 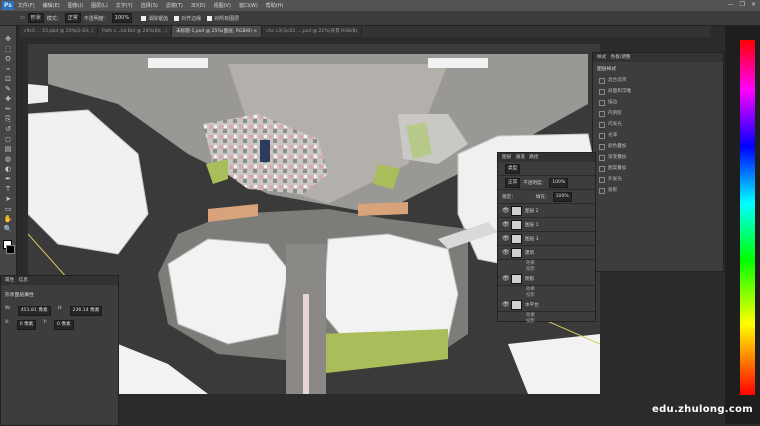 I want to click on tab-swatches: 色板/调整, so click(x=621, y=57).